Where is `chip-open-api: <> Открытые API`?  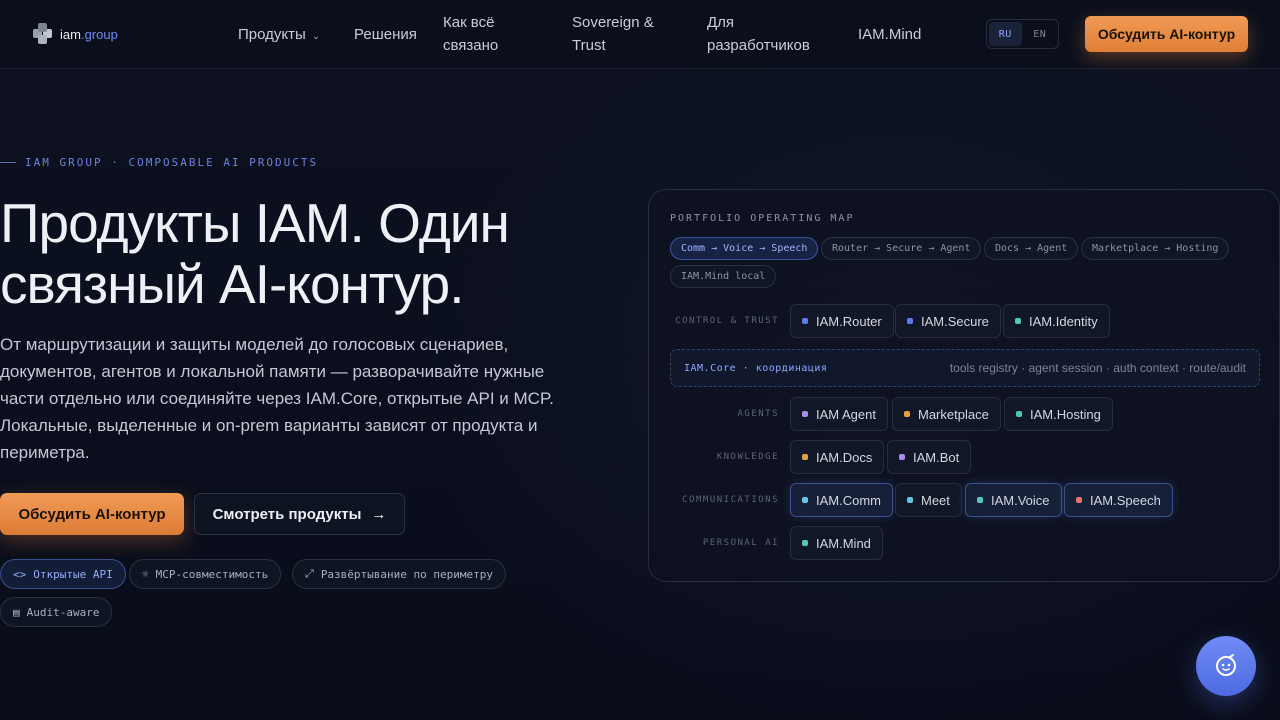 chip-open-api: <> Открытые API is located at coordinates (63, 574).